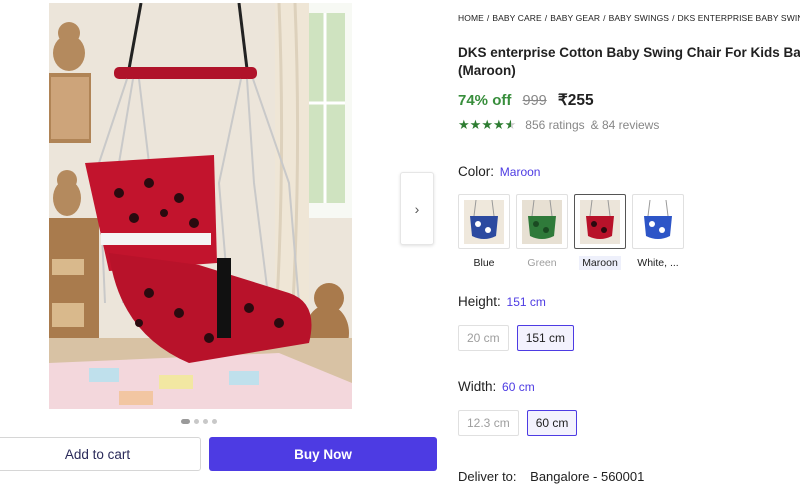 This screenshot has height=489, width=800. What do you see at coordinates (534, 101) in the screenshot?
I see `original-price: 999` at bounding box center [534, 101].